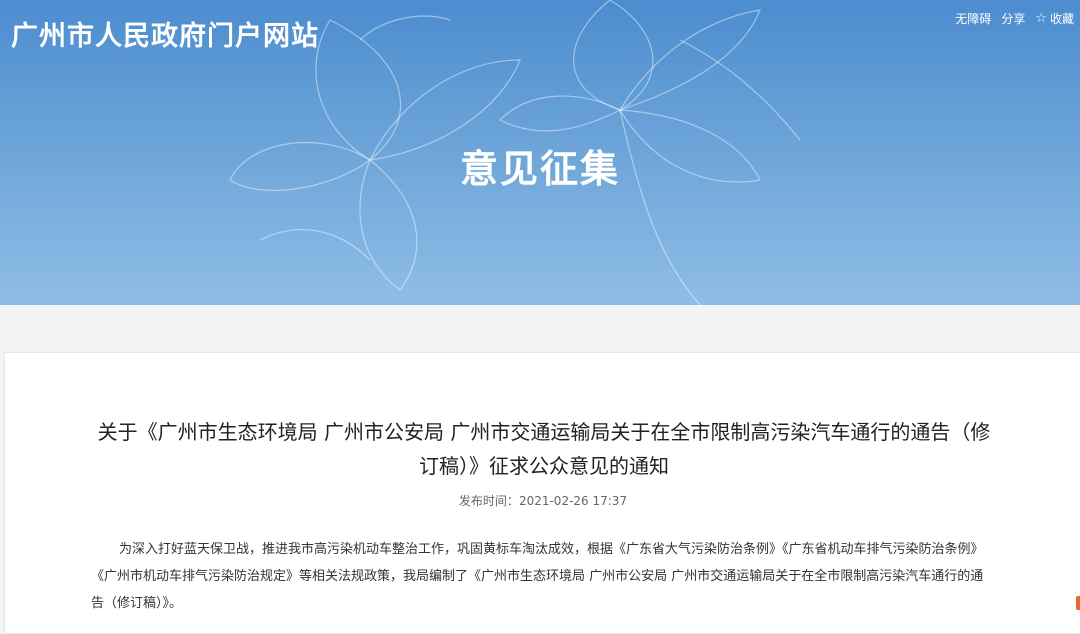 The image size is (1080, 634). I want to click on publish-time: 发布时间：2021-02-26 17:37, so click(542, 500).